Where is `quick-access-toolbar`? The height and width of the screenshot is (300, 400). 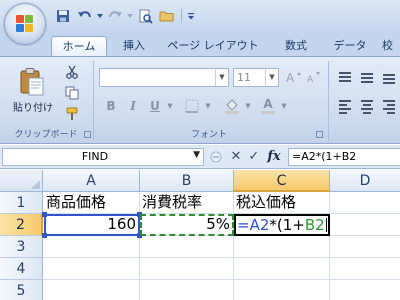
quick-access-toolbar is located at coordinates (124, 16).